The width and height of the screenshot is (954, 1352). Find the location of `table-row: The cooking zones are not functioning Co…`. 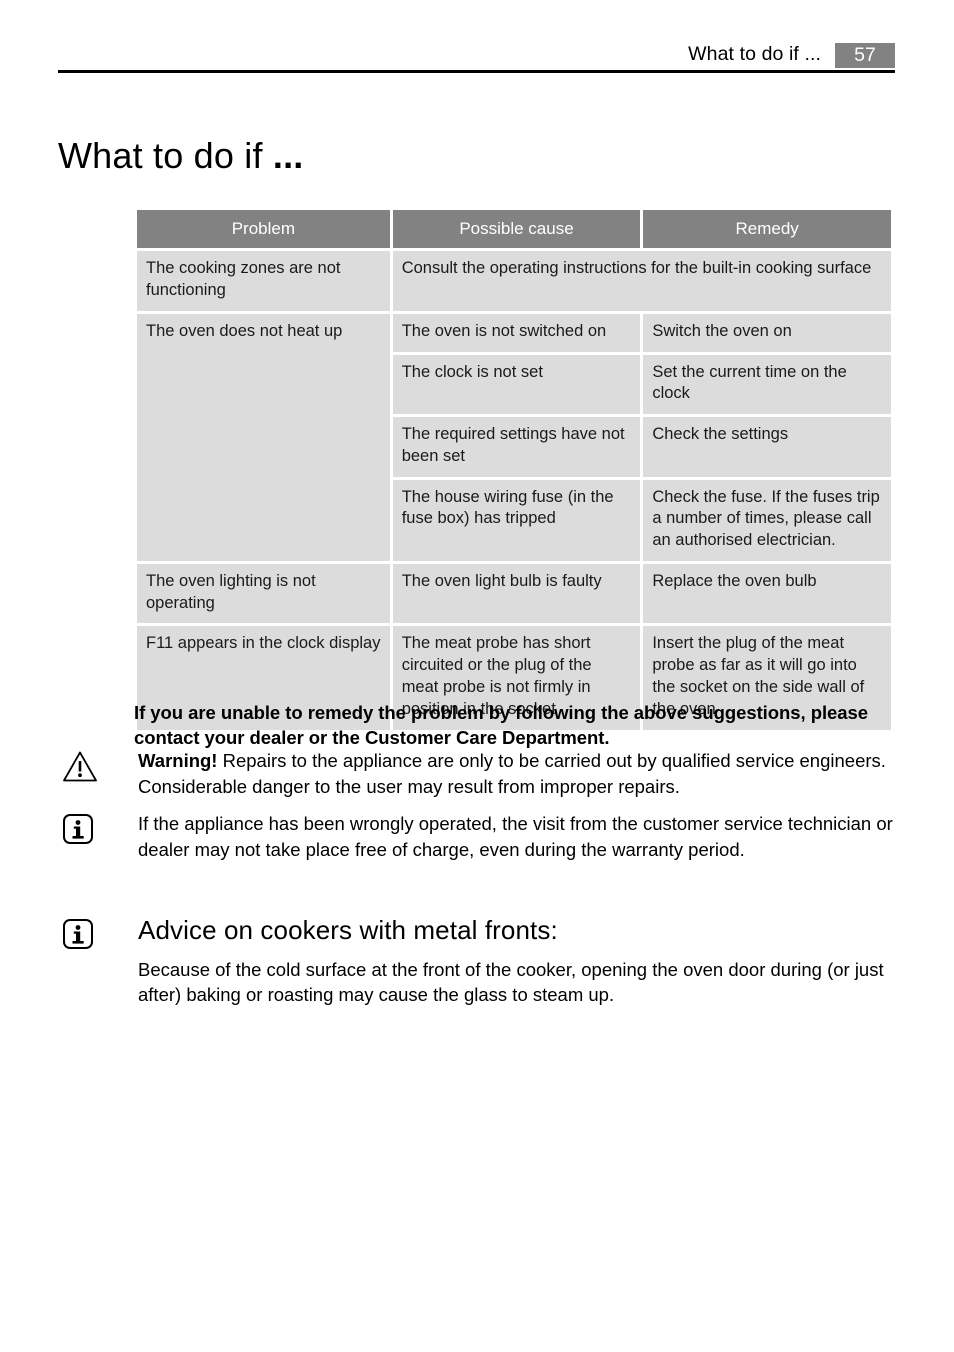

table-row: The cooking zones are not functioning Co… is located at coordinates (514, 281).